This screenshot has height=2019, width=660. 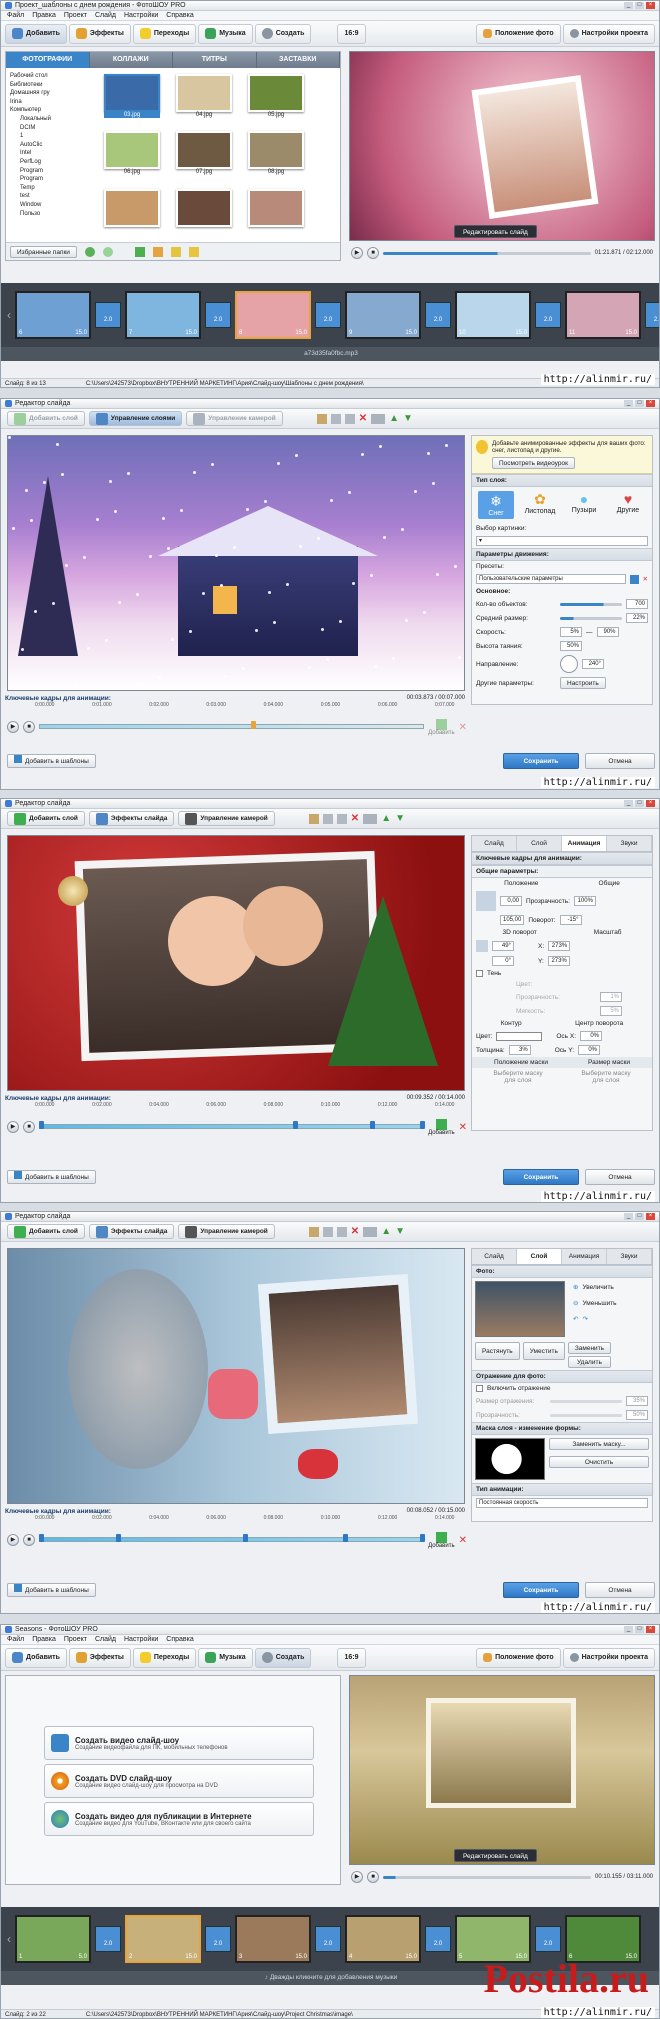 What do you see at coordinates (620, 761) in the screenshot?
I see `cancel-button: Отмена` at bounding box center [620, 761].